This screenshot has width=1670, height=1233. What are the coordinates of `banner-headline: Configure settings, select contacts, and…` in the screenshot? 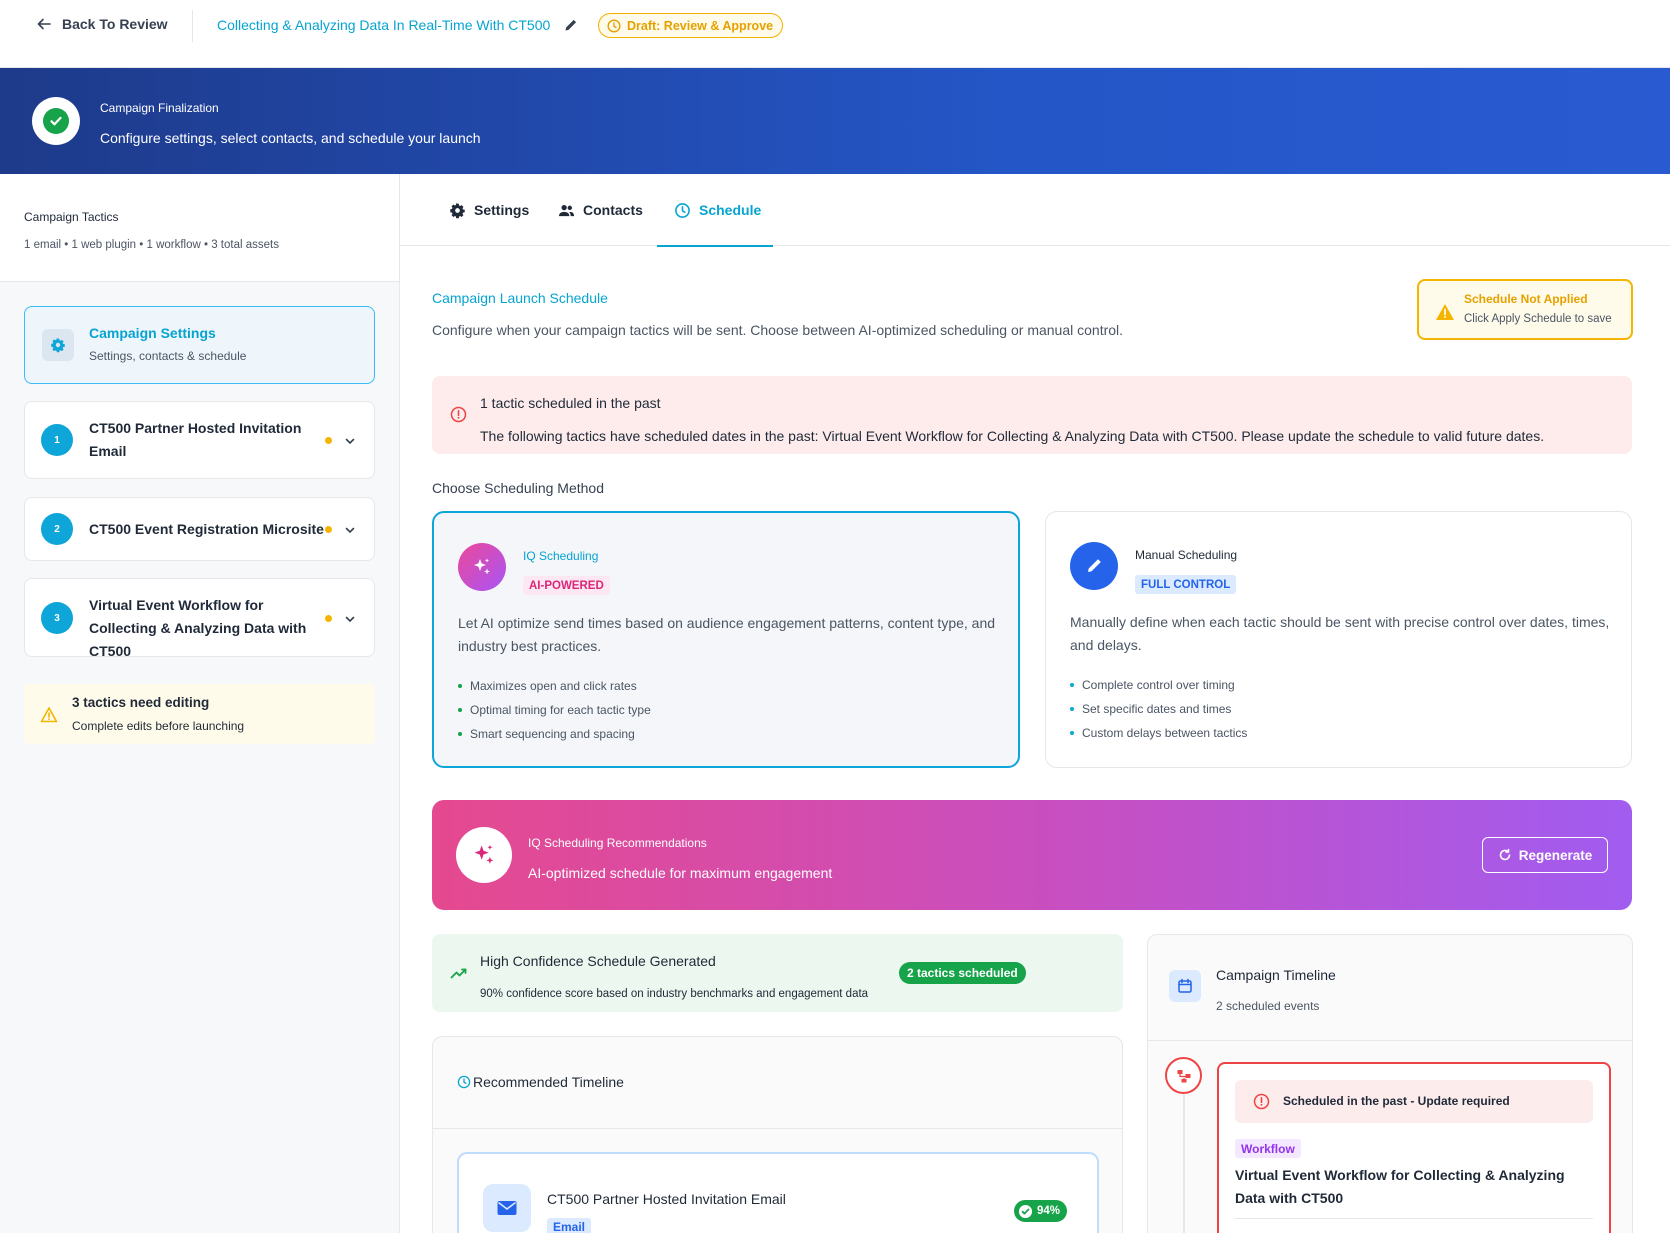 It's located at (290, 138).